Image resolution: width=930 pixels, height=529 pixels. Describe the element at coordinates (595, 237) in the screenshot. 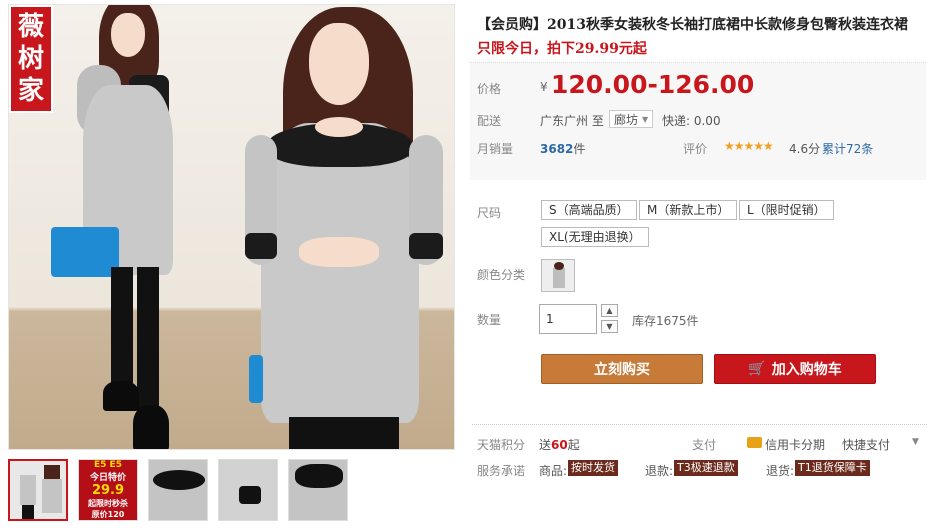

I see `size-option-xl: XL(无理由退换）` at that location.